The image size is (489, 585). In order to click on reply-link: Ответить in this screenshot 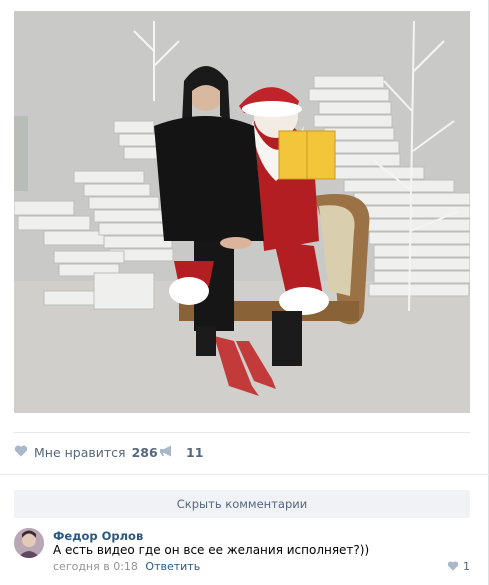, I will do `click(172, 566)`.